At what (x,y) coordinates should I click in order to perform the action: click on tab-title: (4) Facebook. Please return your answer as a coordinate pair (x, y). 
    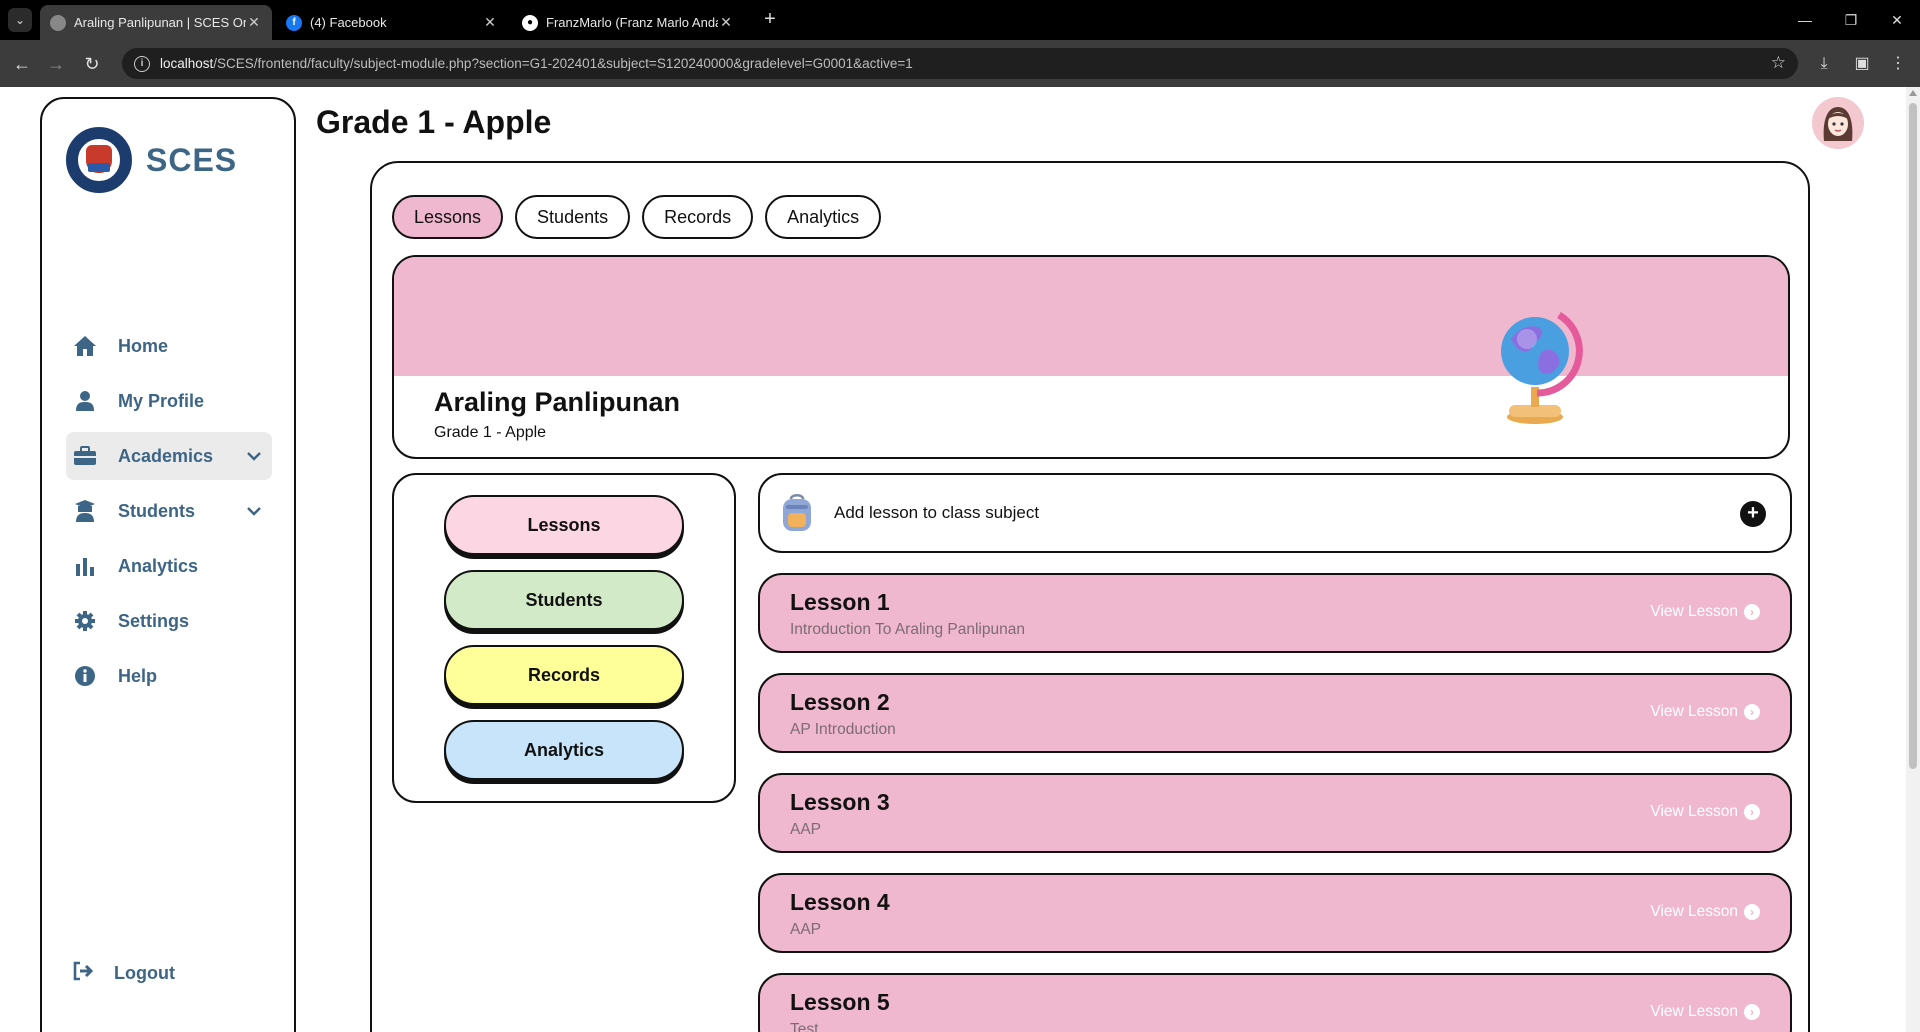
    Looking at the image, I should click on (348, 22).